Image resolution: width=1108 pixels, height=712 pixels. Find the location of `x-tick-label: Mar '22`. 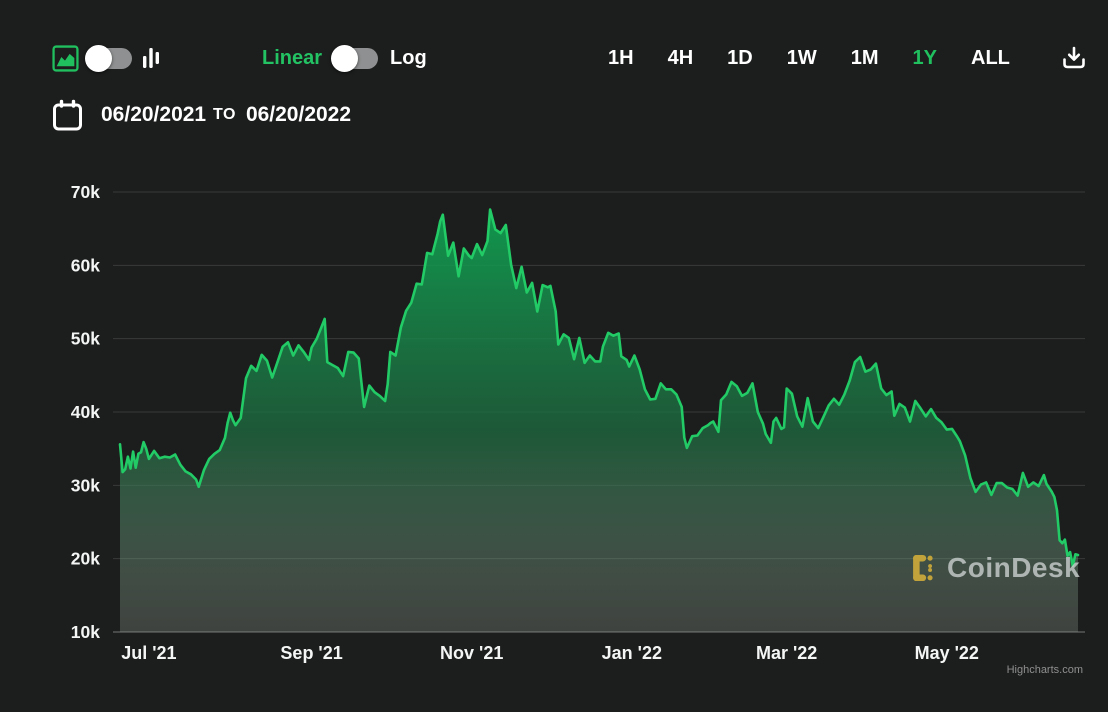

x-tick-label: Mar '22 is located at coordinates (786, 653).